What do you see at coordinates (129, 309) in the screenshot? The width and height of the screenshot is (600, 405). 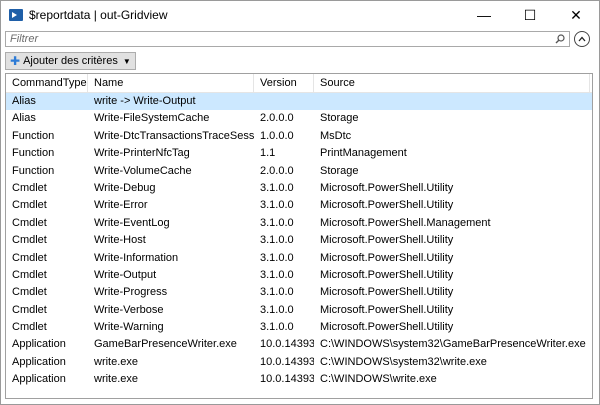 I see `cell-name: Write-Verbose` at bounding box center [129, 309].